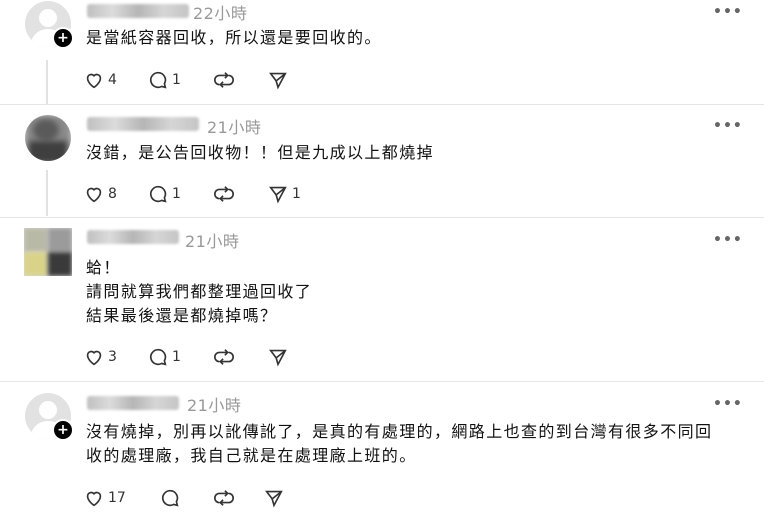  What do you see at coordinates (104, 498) in the screenshot?
I see `like-button: 17` at bounding box center [104, 498].